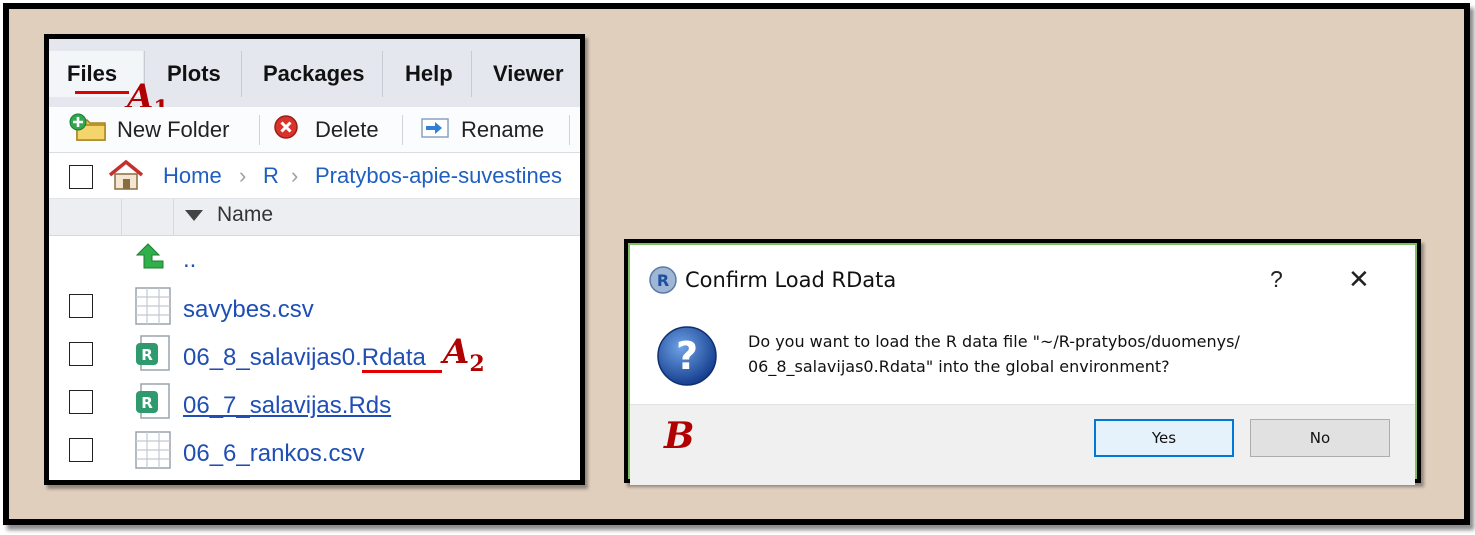 The image size is (1475, 535). I want to click on file-row: R 06_8_salavijas0.Rdata A2, so click(314, 355).